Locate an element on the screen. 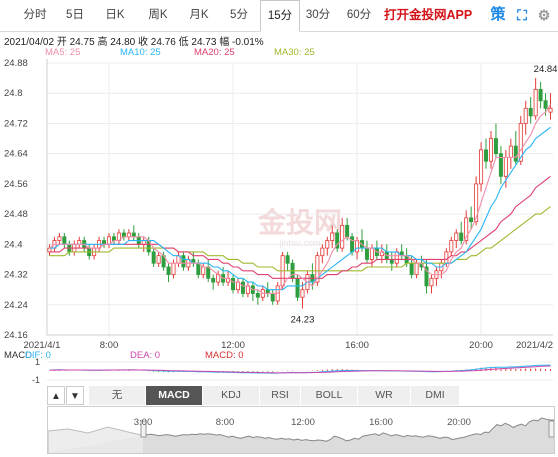 The height and width of the screenshot is (457, 558). y-tick-label: 24.64 is located at coordinates (16, 154).